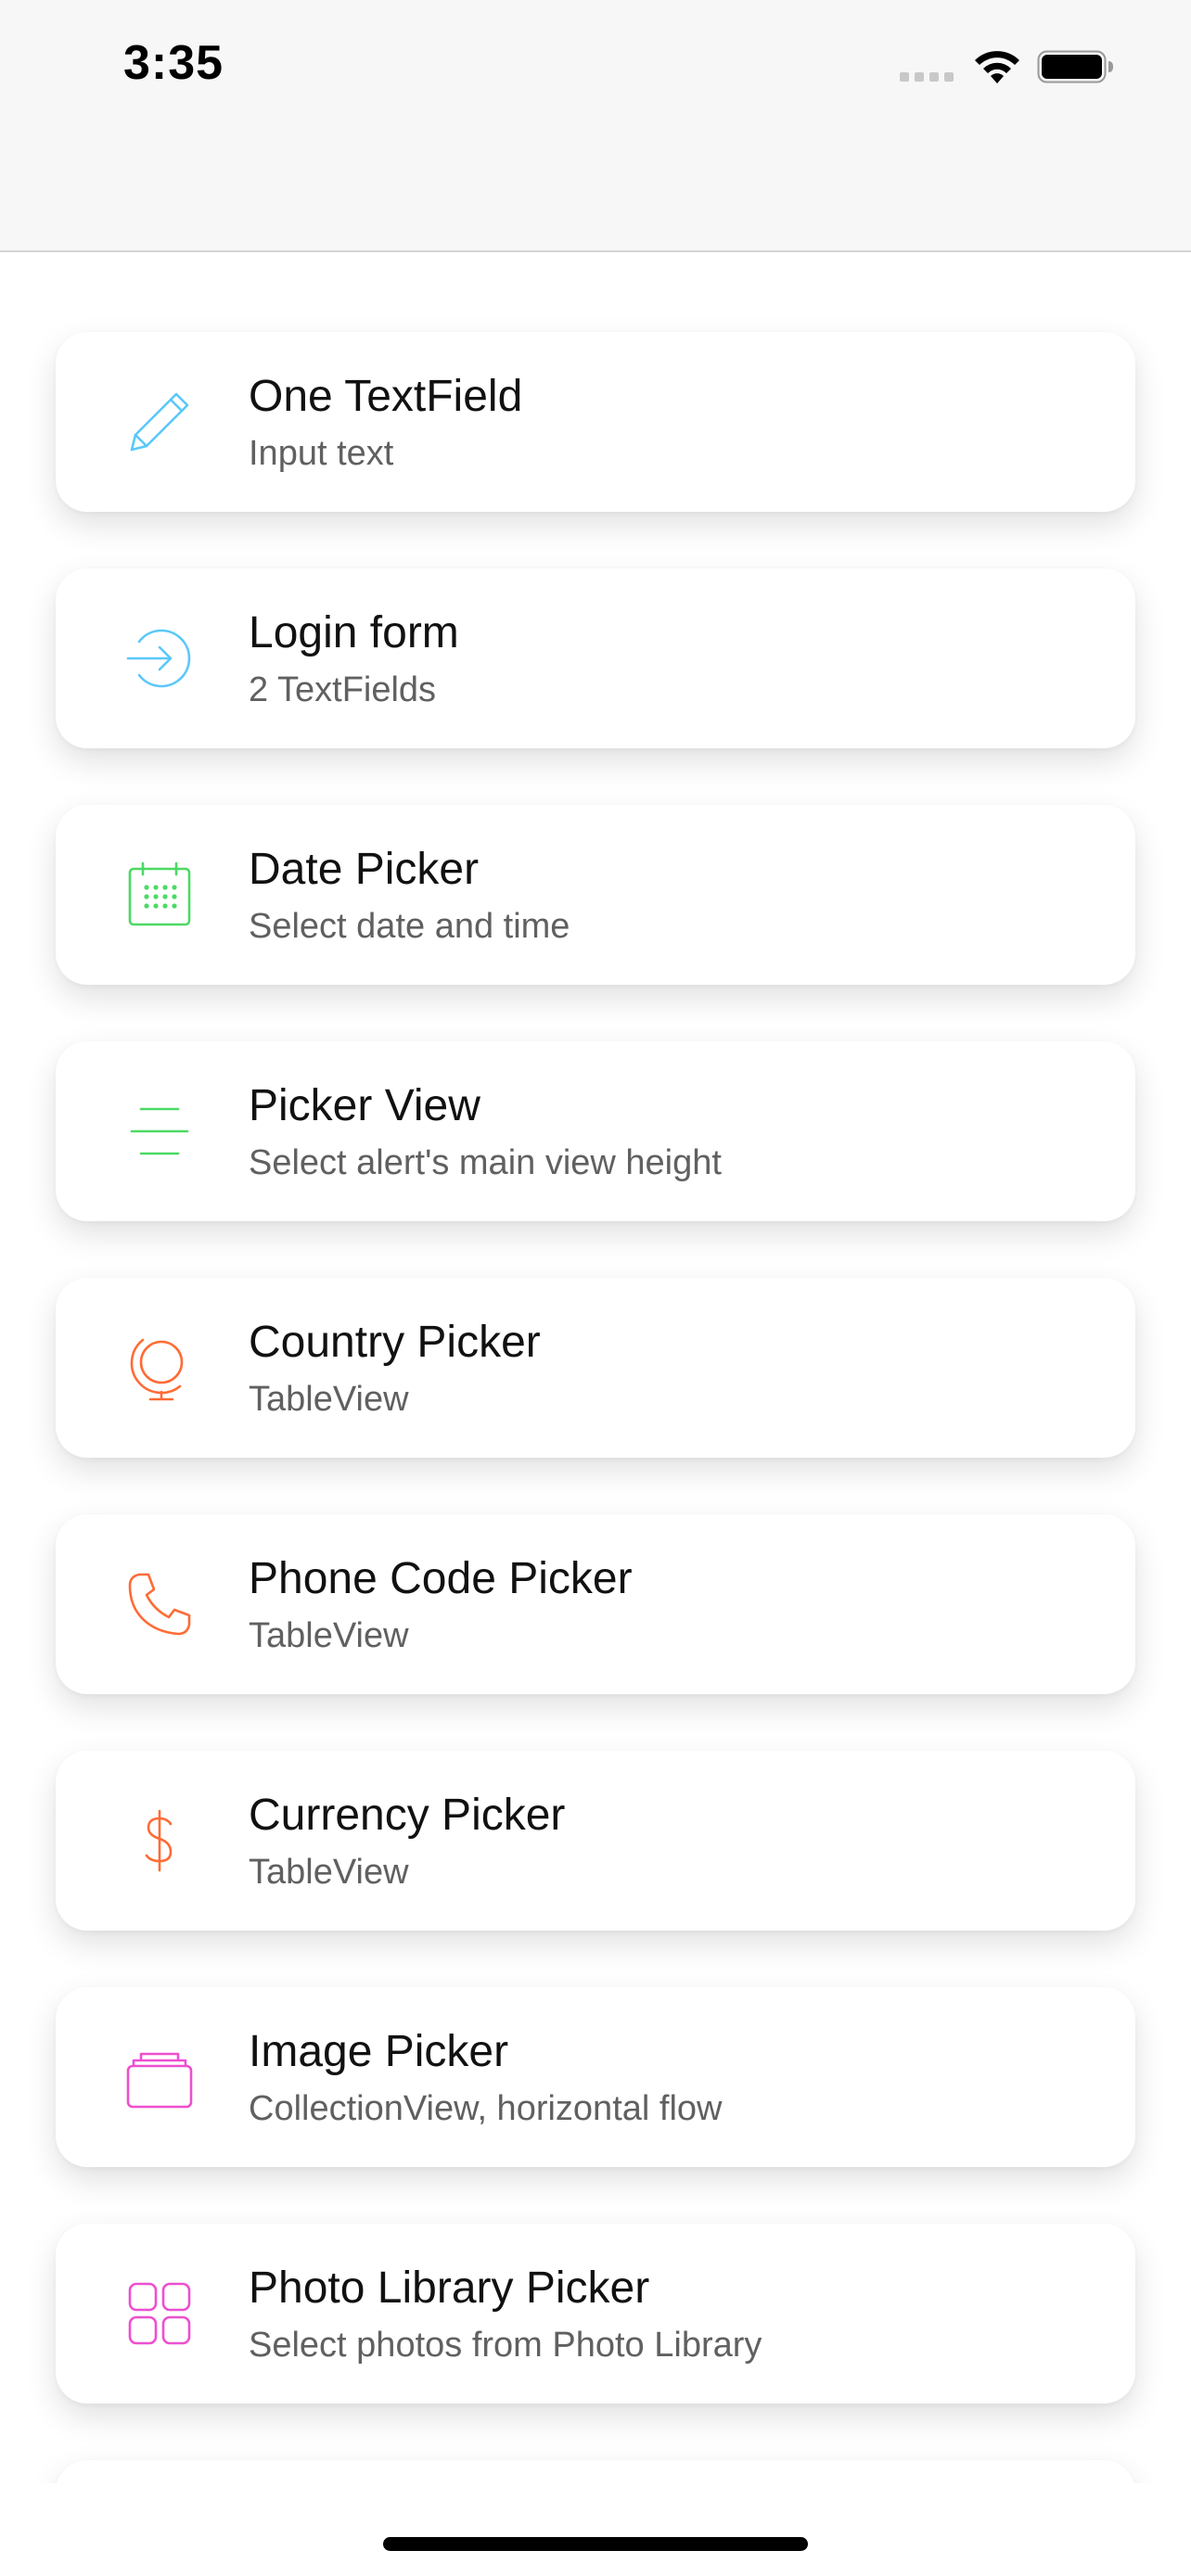 This screenshot has height=2576, width=1191. Describe the element at coordinates (343, 689) in the screenshot. I see `item-subtitle: 2 TextFields` at that location.